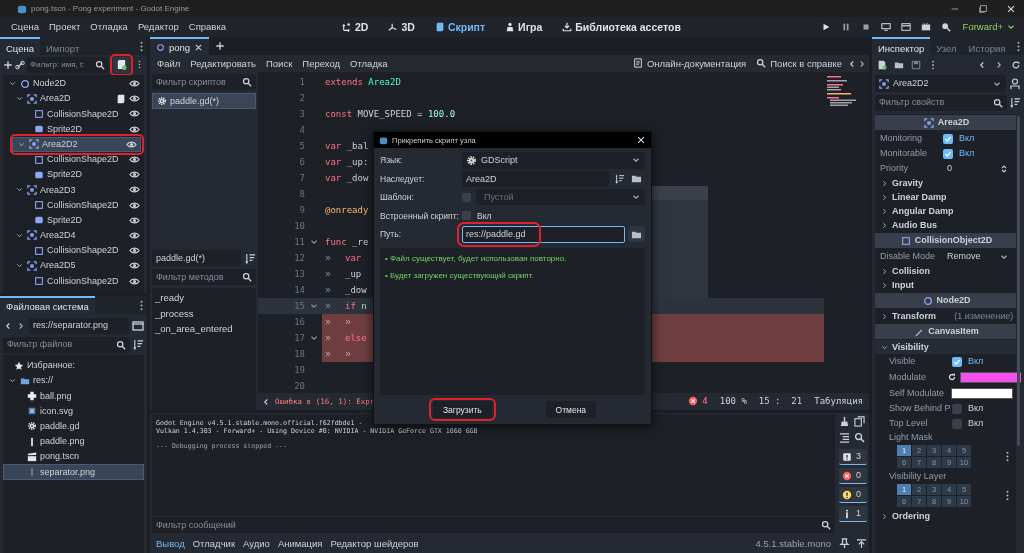 This screenshot has width=1024, height=553. Describe the element at coordinates (391, 234) in the screenshot. I see `field-label: Путь:` at that location.